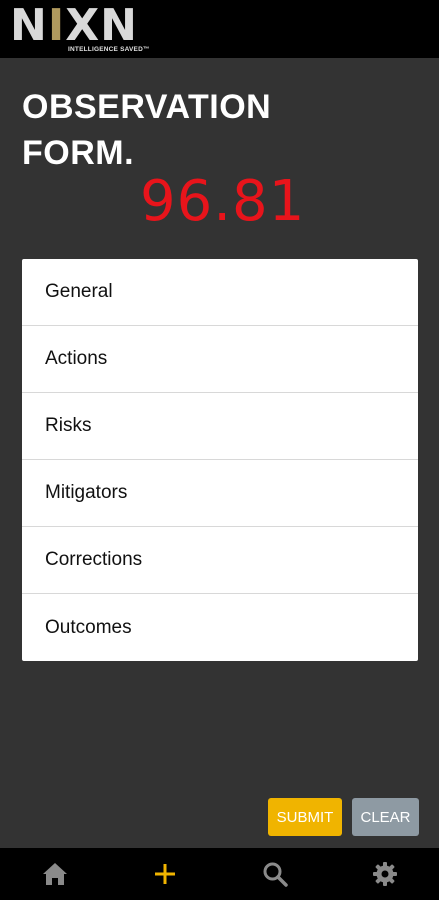 This screenshot has height=900, width=439. What do you see at coordinates (220, 426) in the screenshot?
I see `section-item-risks: Risks` at bounding box center [220, 426].